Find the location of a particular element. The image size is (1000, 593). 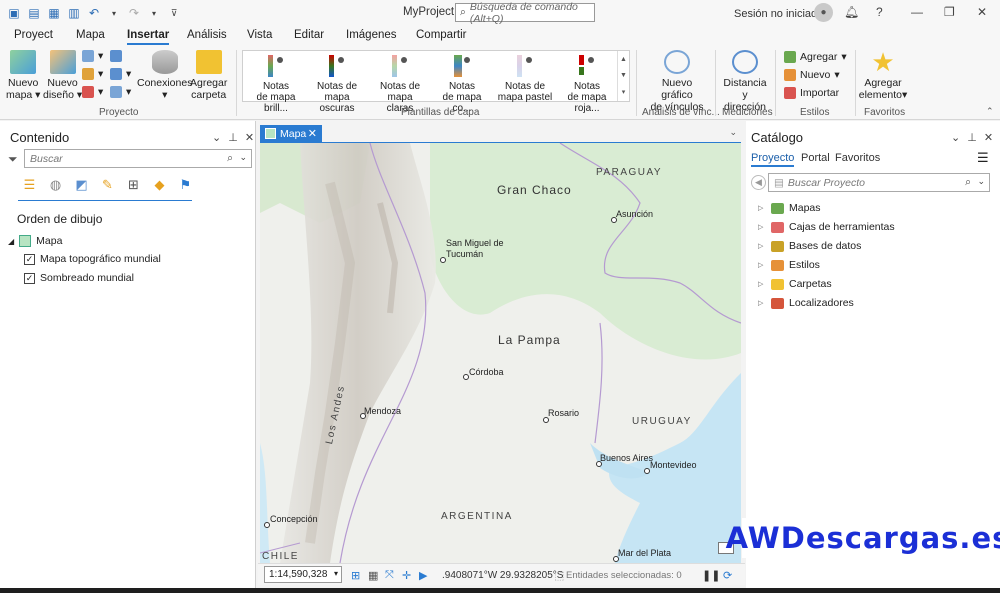

undo-dropdown-icon: ▾ is located at coordinates (114, 13).